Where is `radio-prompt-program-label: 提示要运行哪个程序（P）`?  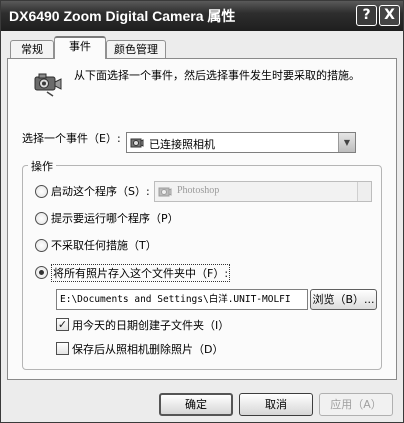
radio-prompt-program-label: 提示要运行哪个程序（P） is located at coordinates (115, 218).